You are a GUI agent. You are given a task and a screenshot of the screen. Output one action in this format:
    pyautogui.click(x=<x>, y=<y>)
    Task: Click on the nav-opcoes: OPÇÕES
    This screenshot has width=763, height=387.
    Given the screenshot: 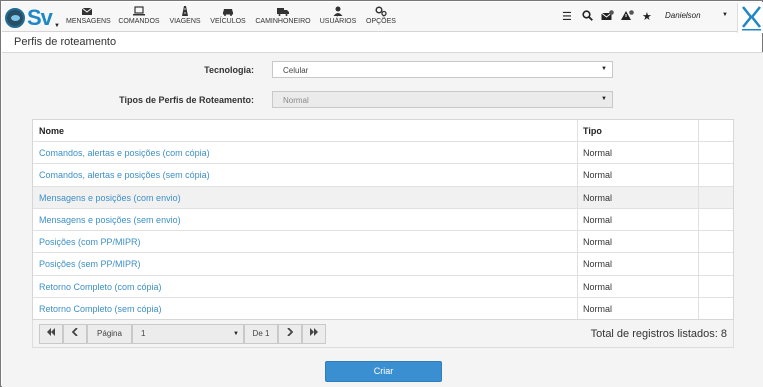 What is the action you would take?
    pyautogui.click(x=381, y=16)
    